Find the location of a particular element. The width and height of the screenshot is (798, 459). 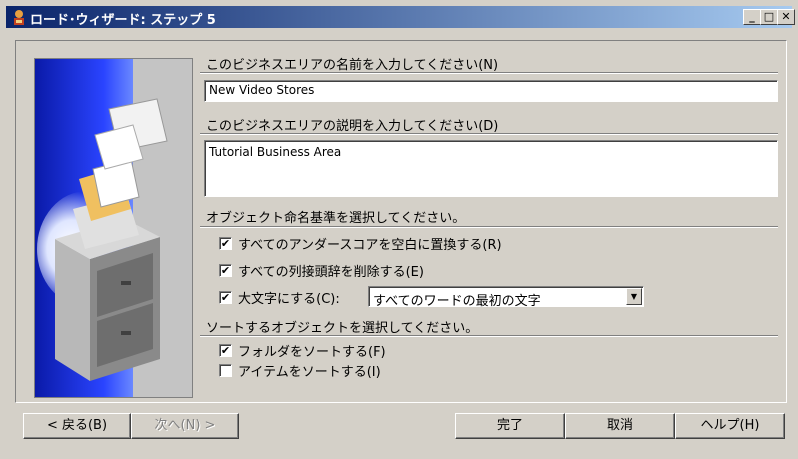

remove-prefixes-checkbox: ✔ is located at coordinates (225, 270).